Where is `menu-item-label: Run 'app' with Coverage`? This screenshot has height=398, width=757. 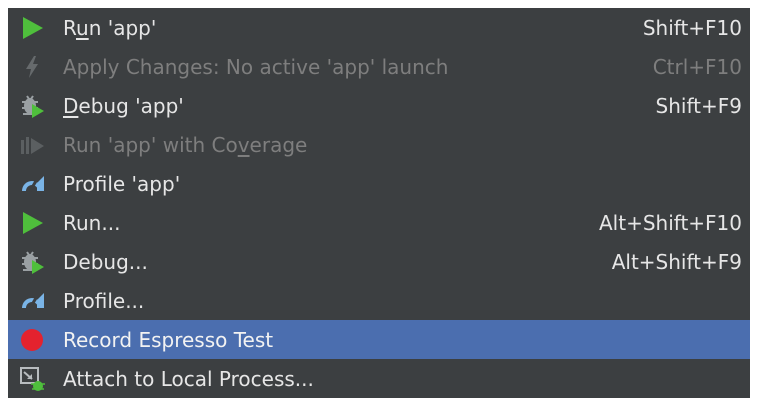 menu-item-label: Run 'app' with Coverage is located at coordinates (185, 145).